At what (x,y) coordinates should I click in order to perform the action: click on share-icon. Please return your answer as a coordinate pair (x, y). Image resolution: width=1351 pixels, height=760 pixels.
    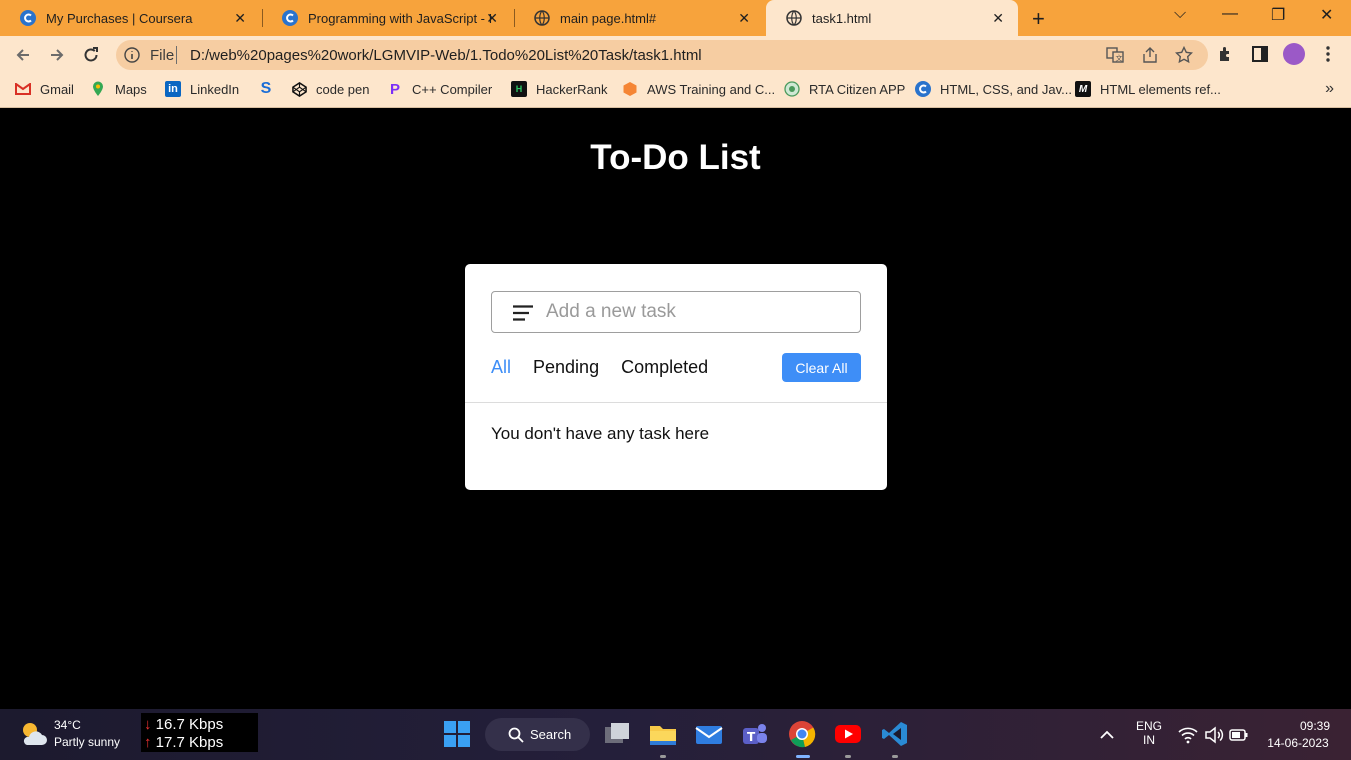
    Looking at the image, I should click on (1150, 55).